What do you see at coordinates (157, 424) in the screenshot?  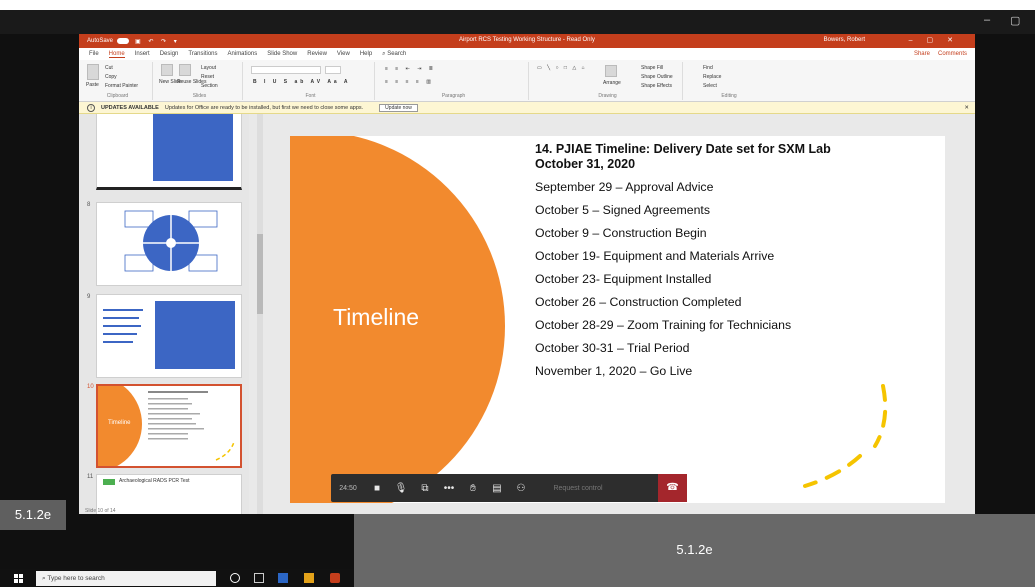 I see `timeline-thumbnail-graphic` at bounding box center [157, 424].